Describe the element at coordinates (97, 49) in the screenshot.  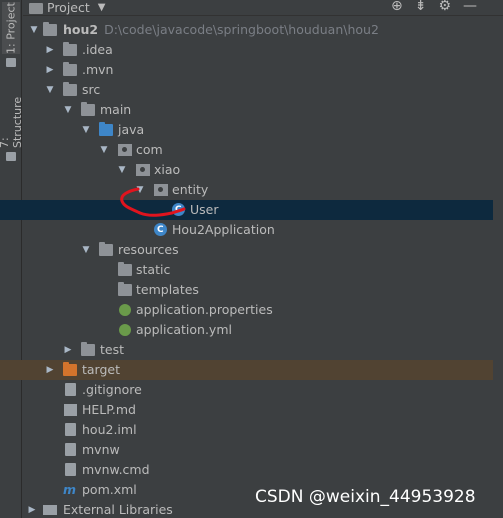
I see `tree-item-label: .idea` at that location.